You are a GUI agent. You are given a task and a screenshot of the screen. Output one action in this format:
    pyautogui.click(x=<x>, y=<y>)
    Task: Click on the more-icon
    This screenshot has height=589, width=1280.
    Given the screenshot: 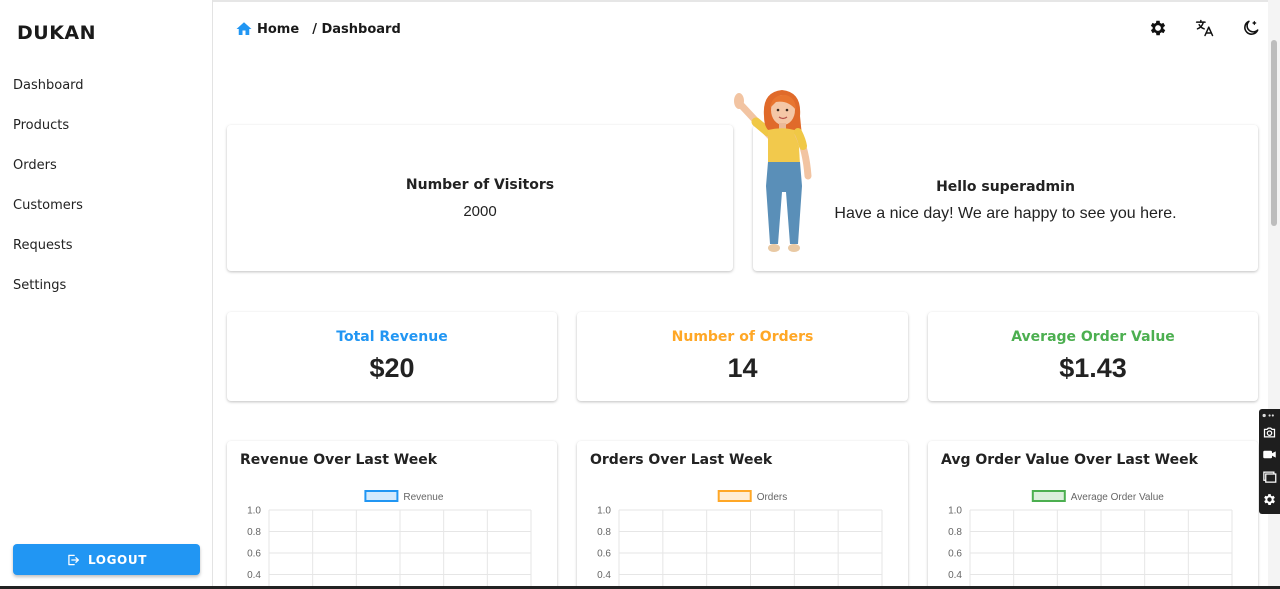 What is the action you would take?
    pyautogui.click(x=1268, y=415)
    